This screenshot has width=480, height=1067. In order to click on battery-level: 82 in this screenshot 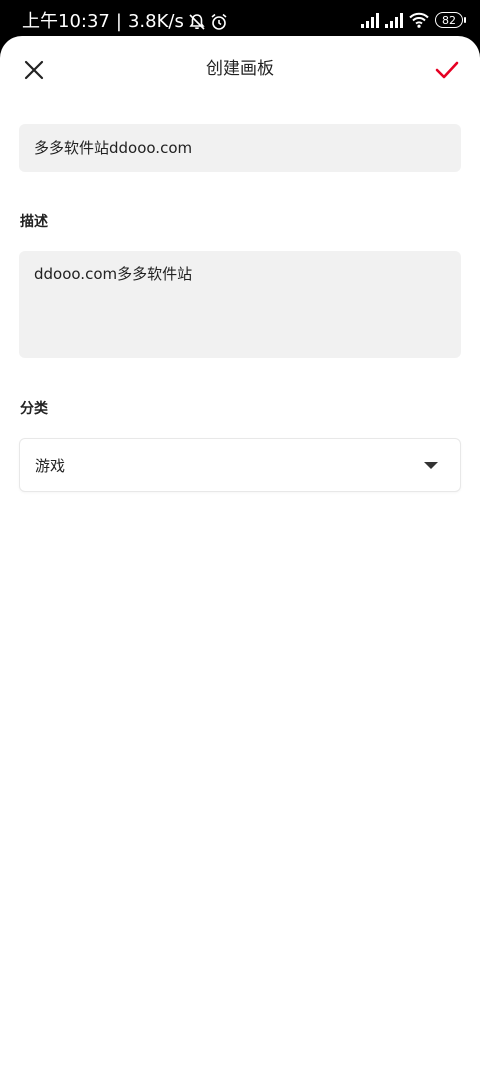, I will do `click(449, 20)`.